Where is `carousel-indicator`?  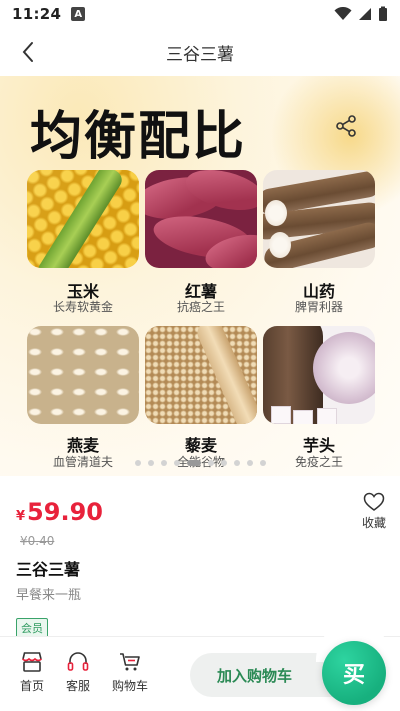
carousel-indicator is located at coordinates (200, 463).